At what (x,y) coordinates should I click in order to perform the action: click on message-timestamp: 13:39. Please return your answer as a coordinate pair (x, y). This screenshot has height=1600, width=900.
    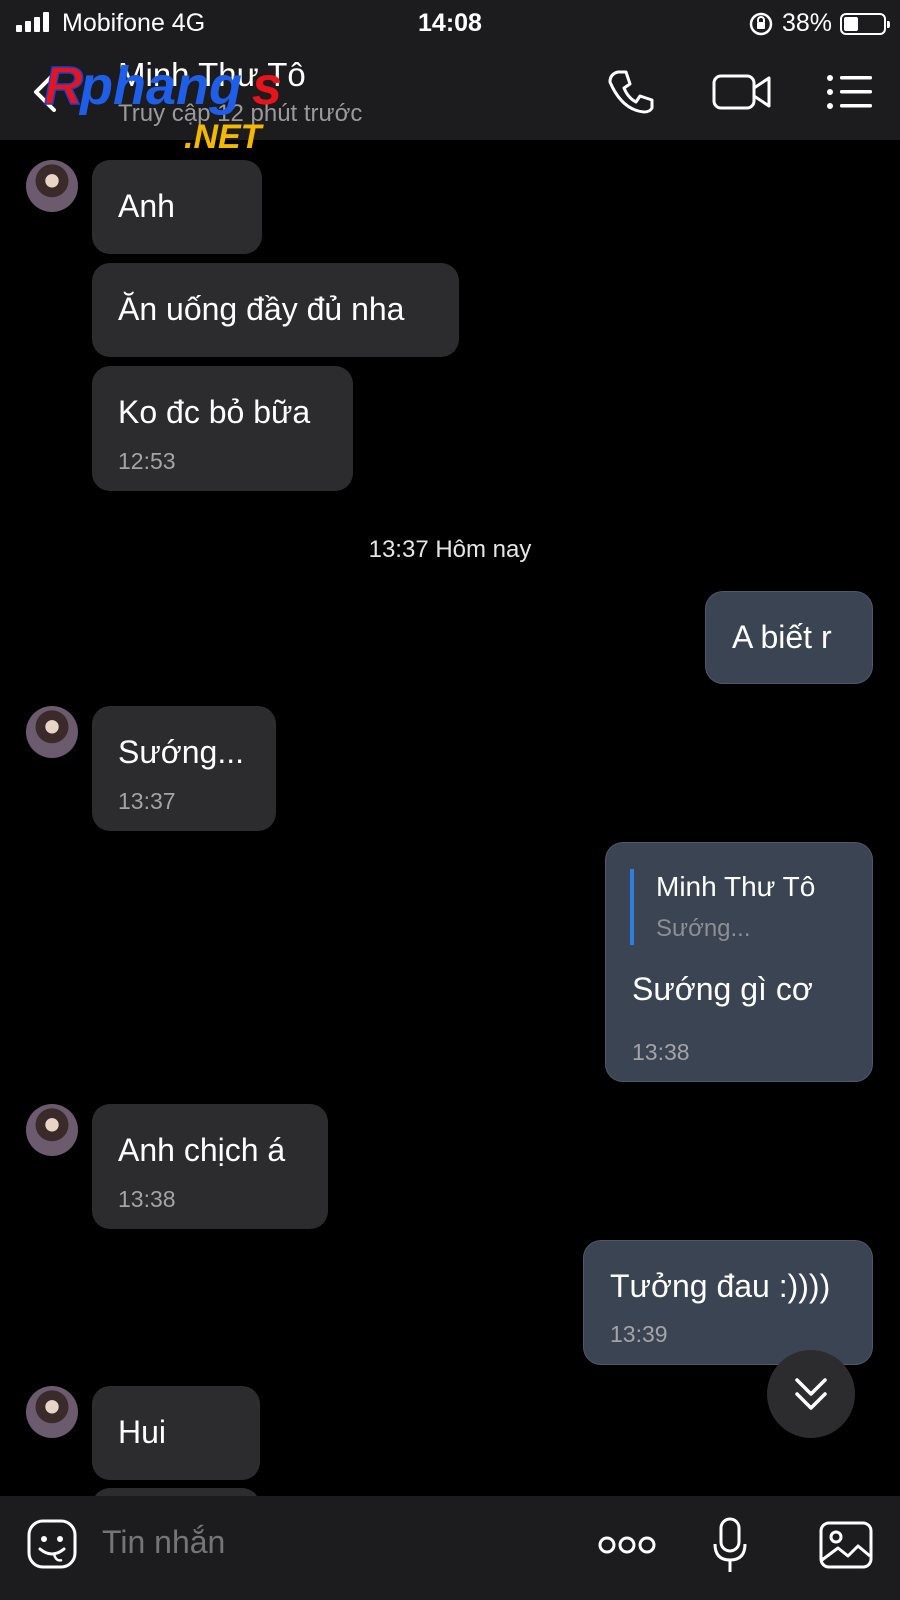
    Looking at the image, I should click on (639, 1334).